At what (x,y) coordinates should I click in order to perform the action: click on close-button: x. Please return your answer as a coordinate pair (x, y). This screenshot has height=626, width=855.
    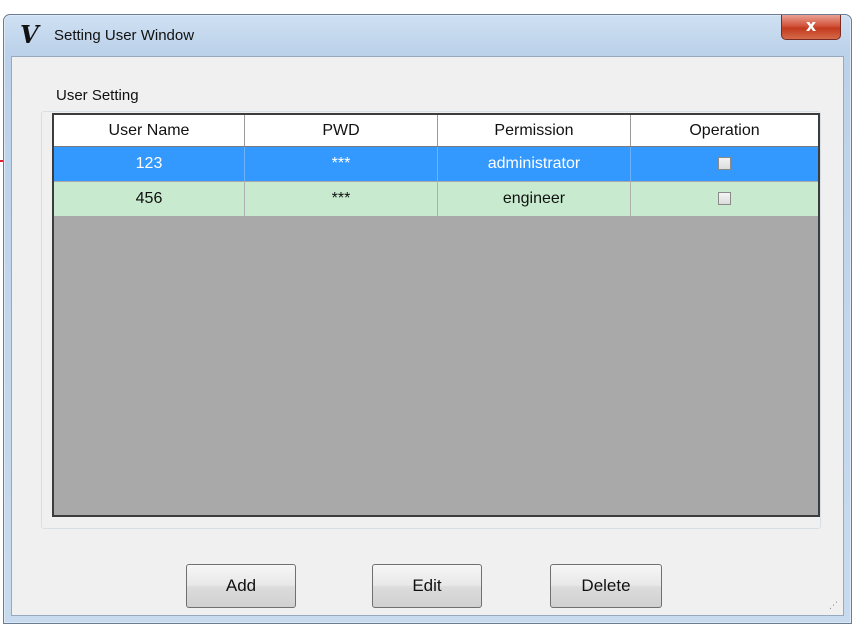
    Looking at the image, I should click on (811, 27).